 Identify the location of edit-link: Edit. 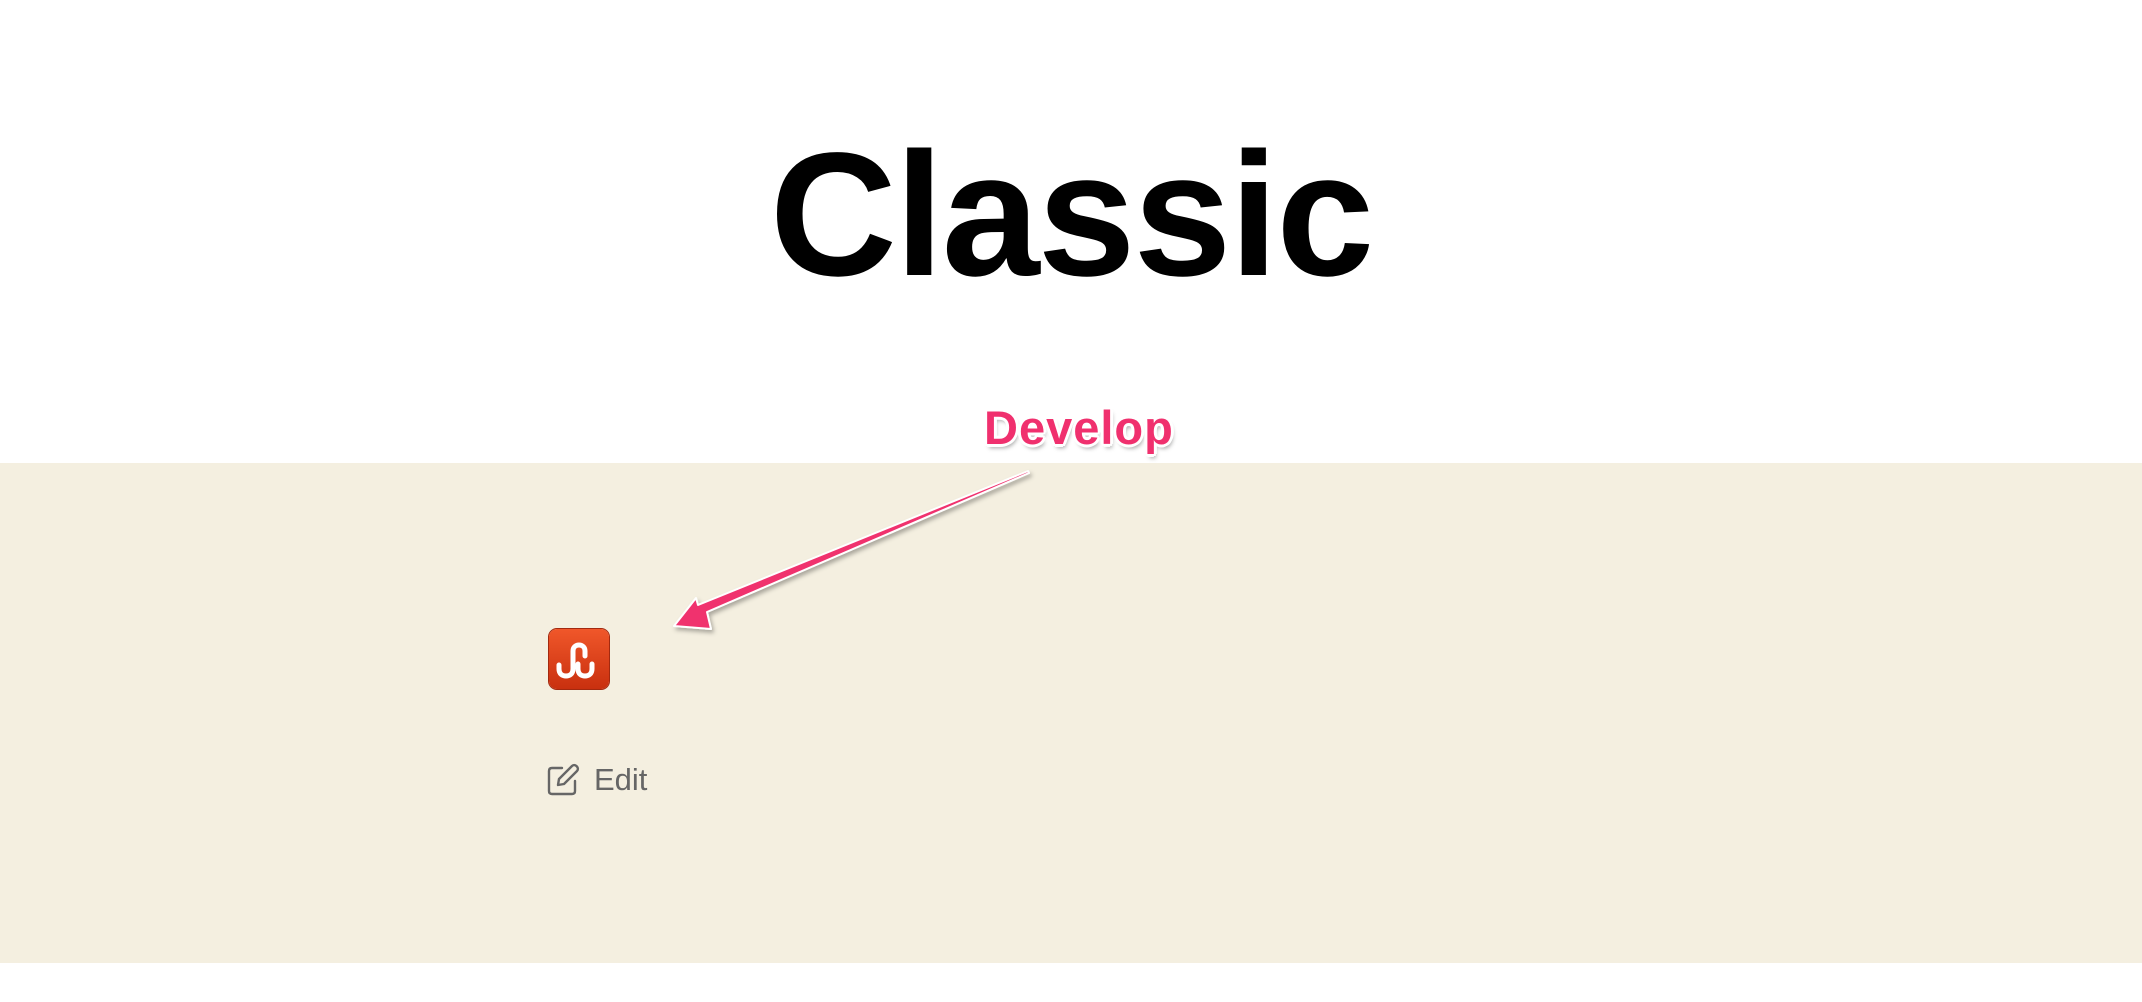
(596, 780).